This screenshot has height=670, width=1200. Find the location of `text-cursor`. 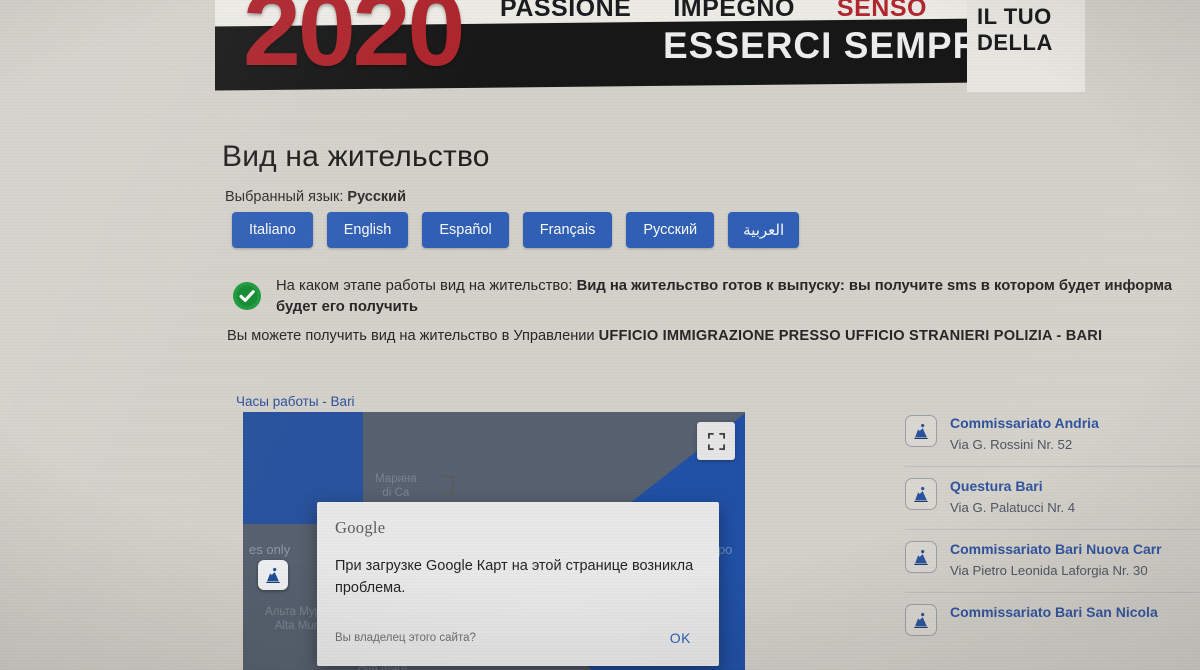

text-cursor is located at coordinates (449, 486).